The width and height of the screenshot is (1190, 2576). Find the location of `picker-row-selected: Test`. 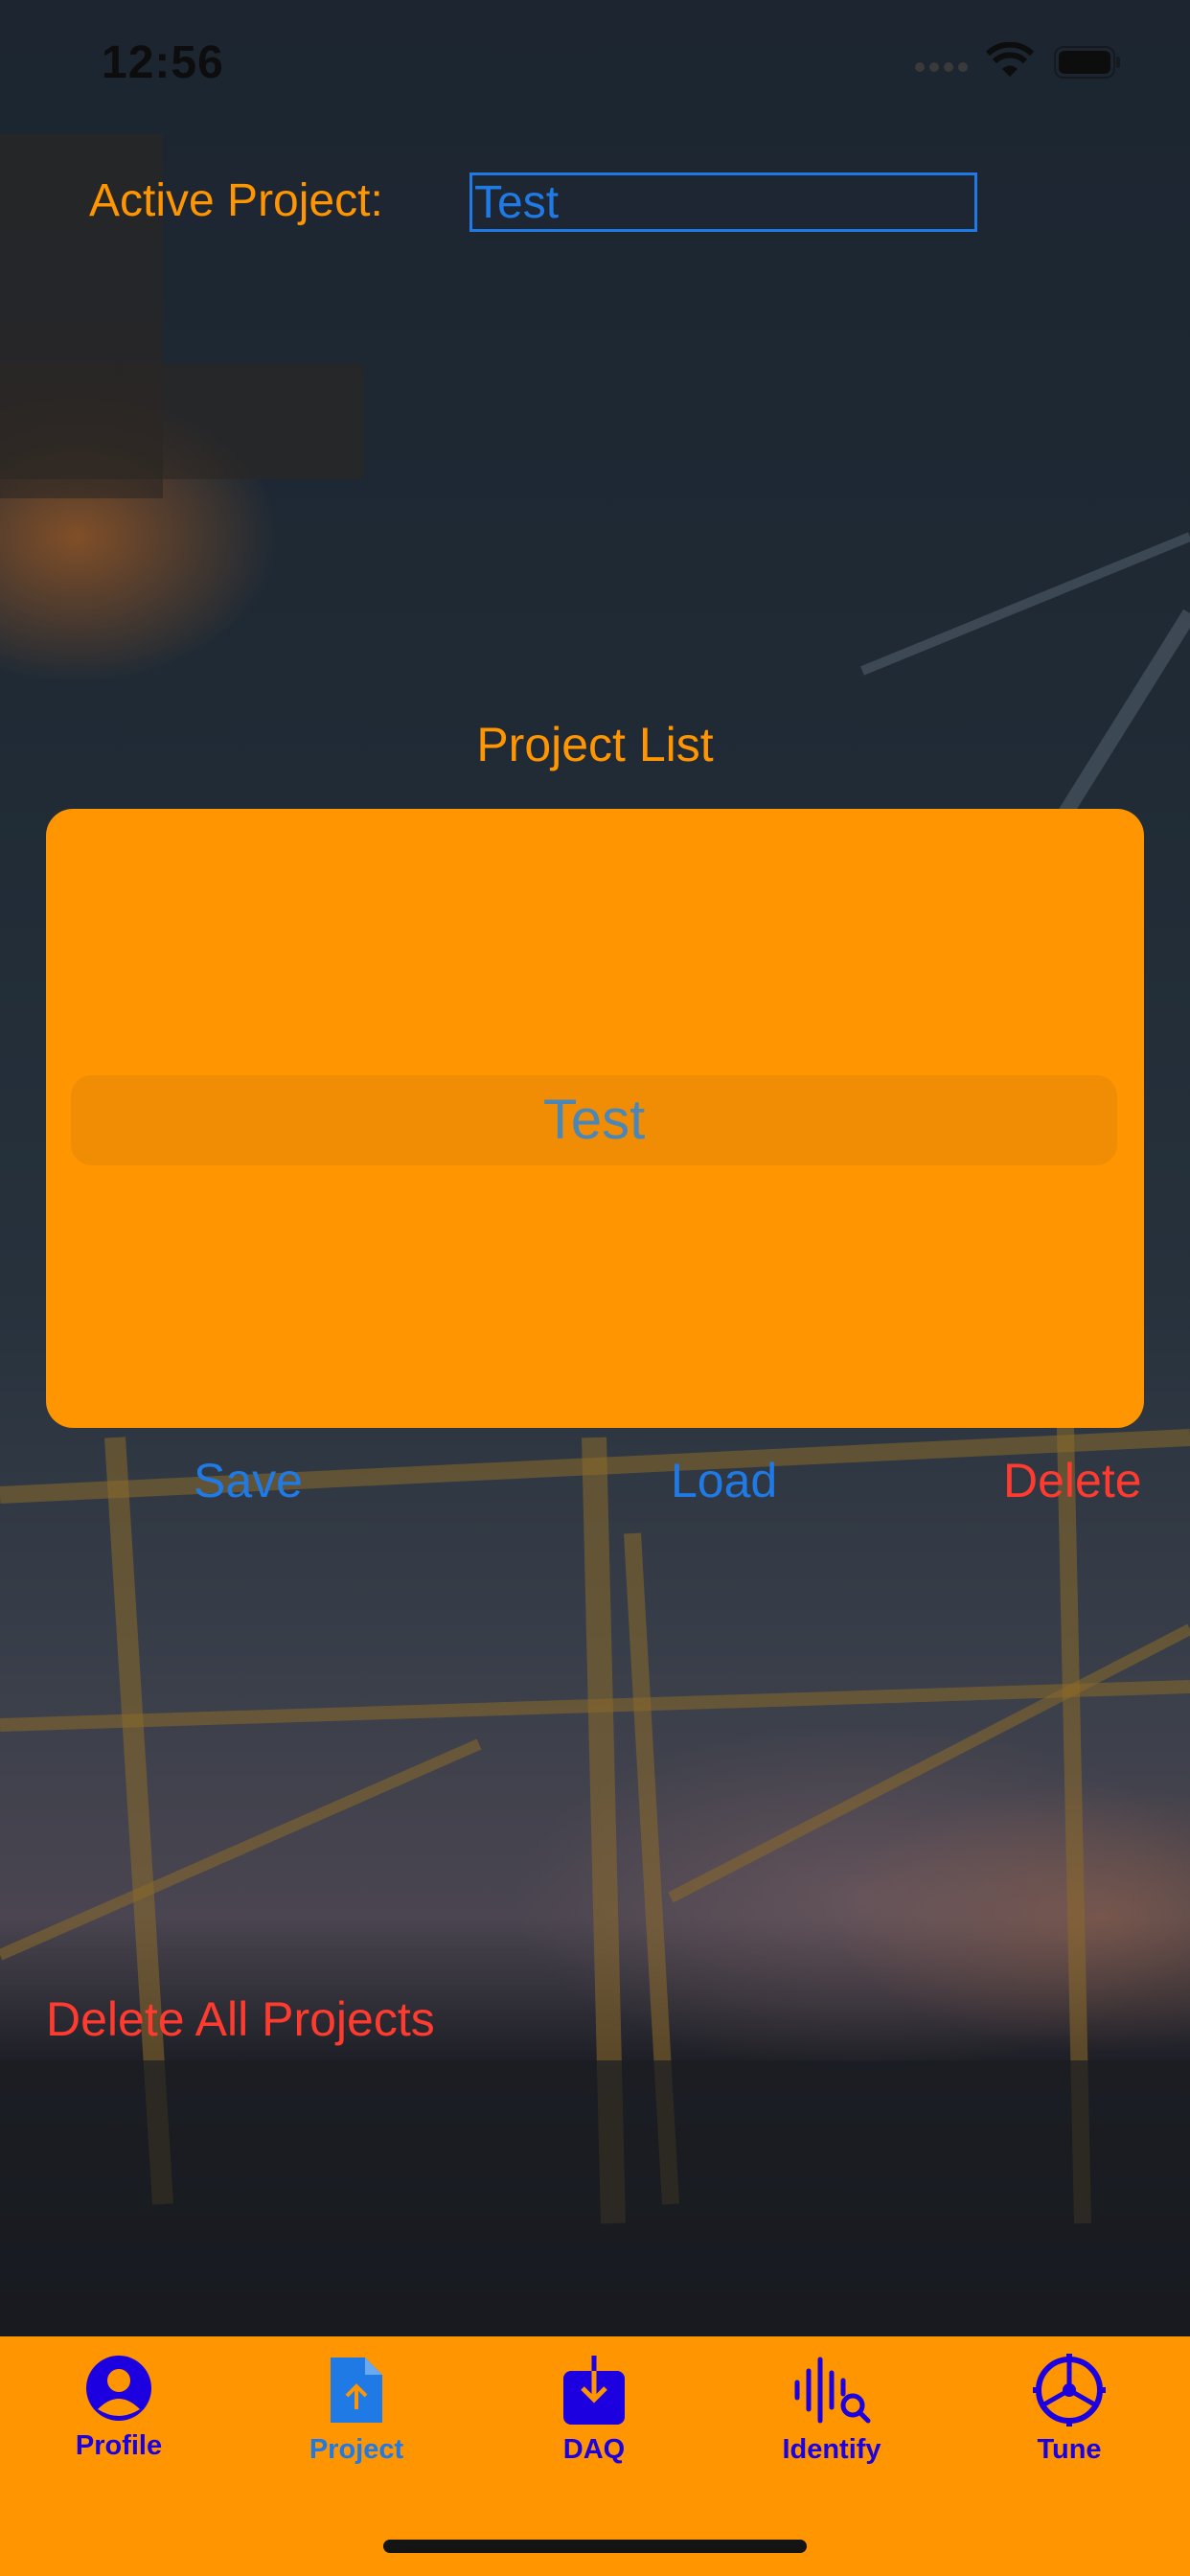

picker-row-selected: Test is located at coordinates (594, 1120).